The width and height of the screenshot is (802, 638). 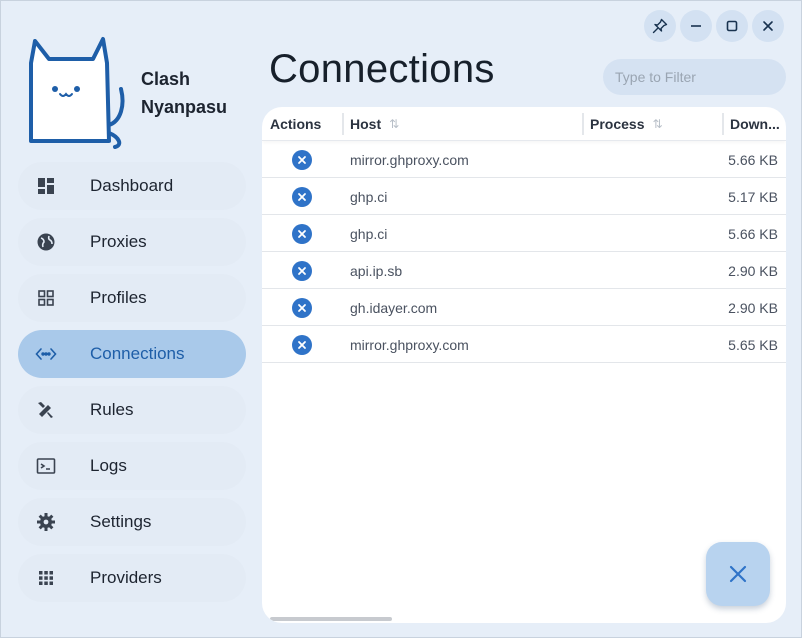 I want to click on app-name: Clash Nyanpasu, so click(x=184, y=93).